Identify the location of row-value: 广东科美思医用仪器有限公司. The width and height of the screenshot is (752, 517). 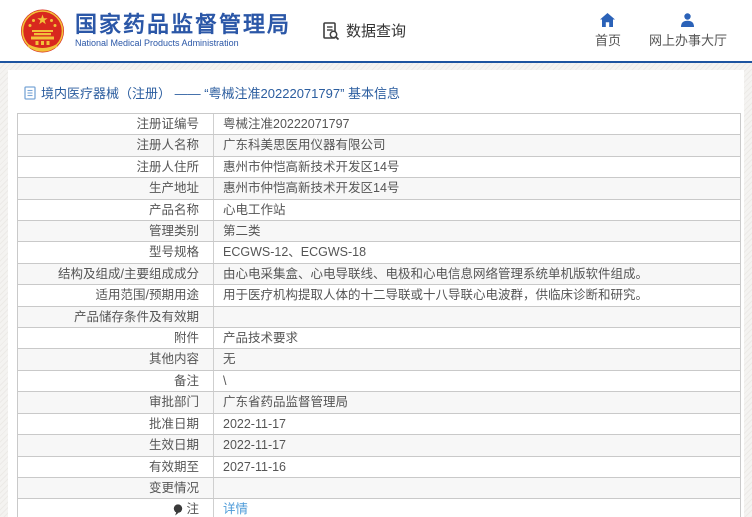
(304, 145).